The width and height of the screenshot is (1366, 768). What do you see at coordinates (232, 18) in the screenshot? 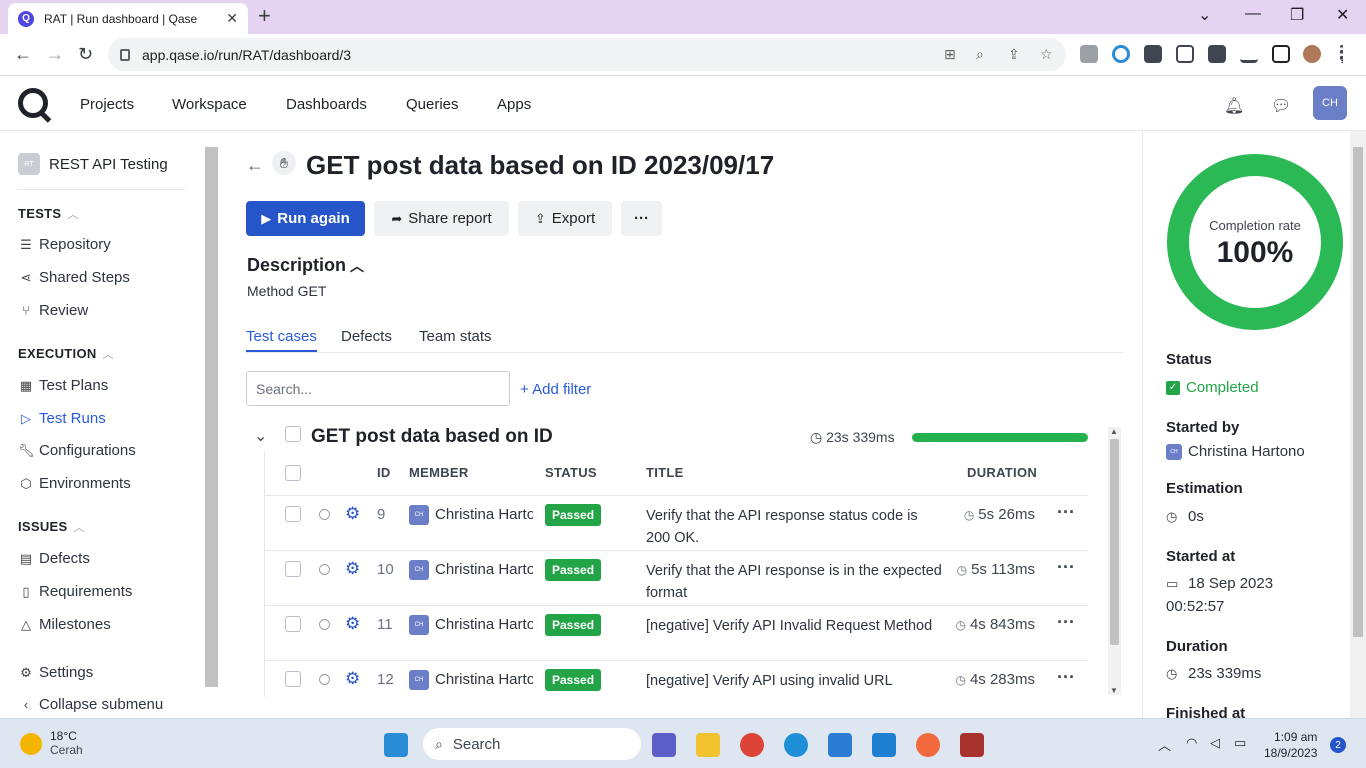
I see `close-tab-icon: ✕` at bounding box center [232, 18].